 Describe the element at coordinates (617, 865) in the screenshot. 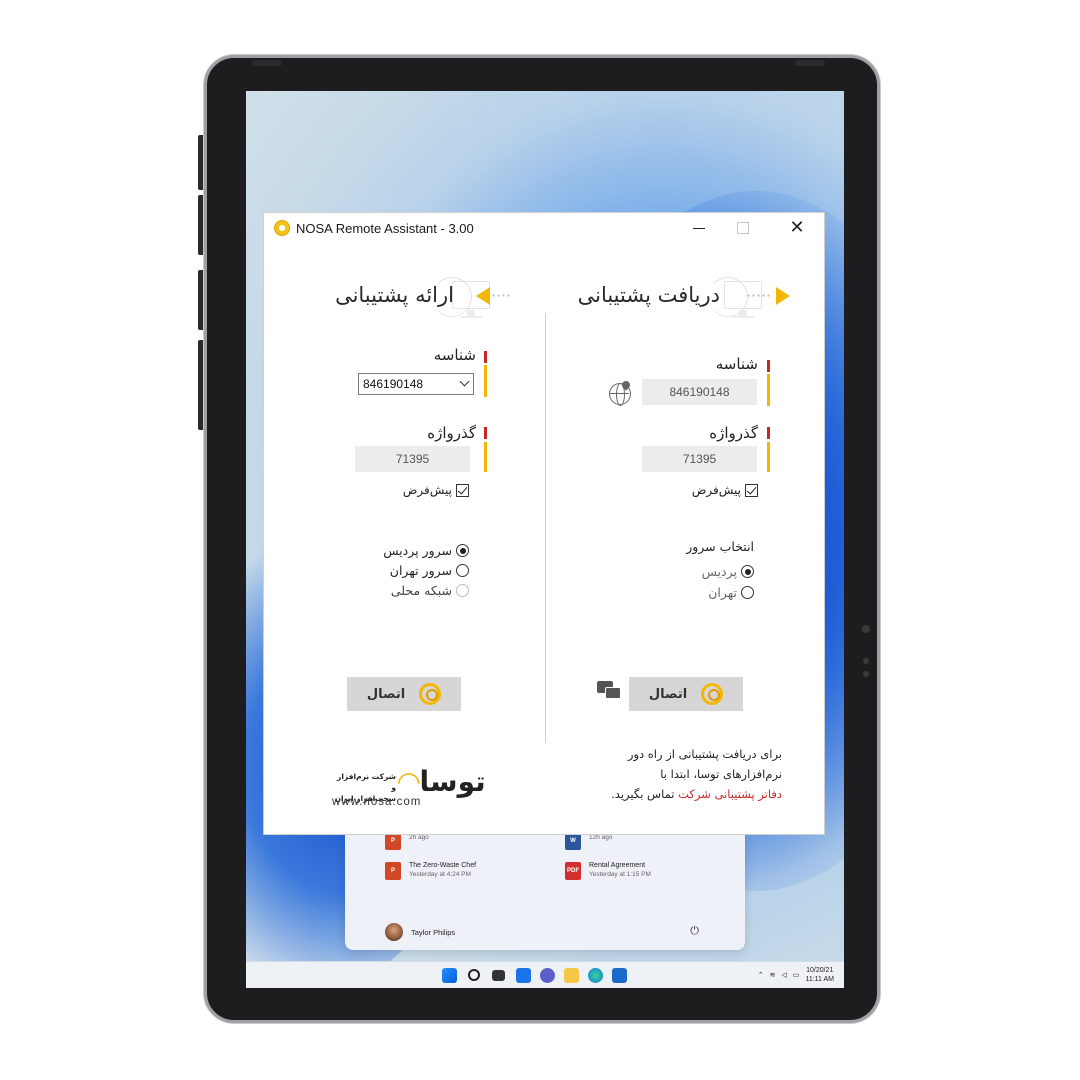

I see `recent-item-name: Rental Agreement` at that location.